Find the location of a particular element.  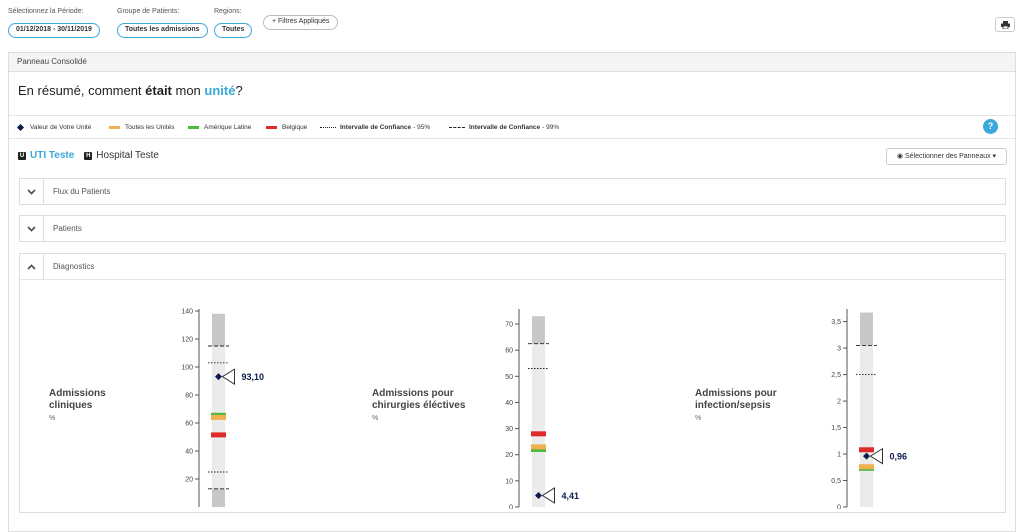

metric-title: Admissions pour infection/sepsis is located at coordinates (736, 399).